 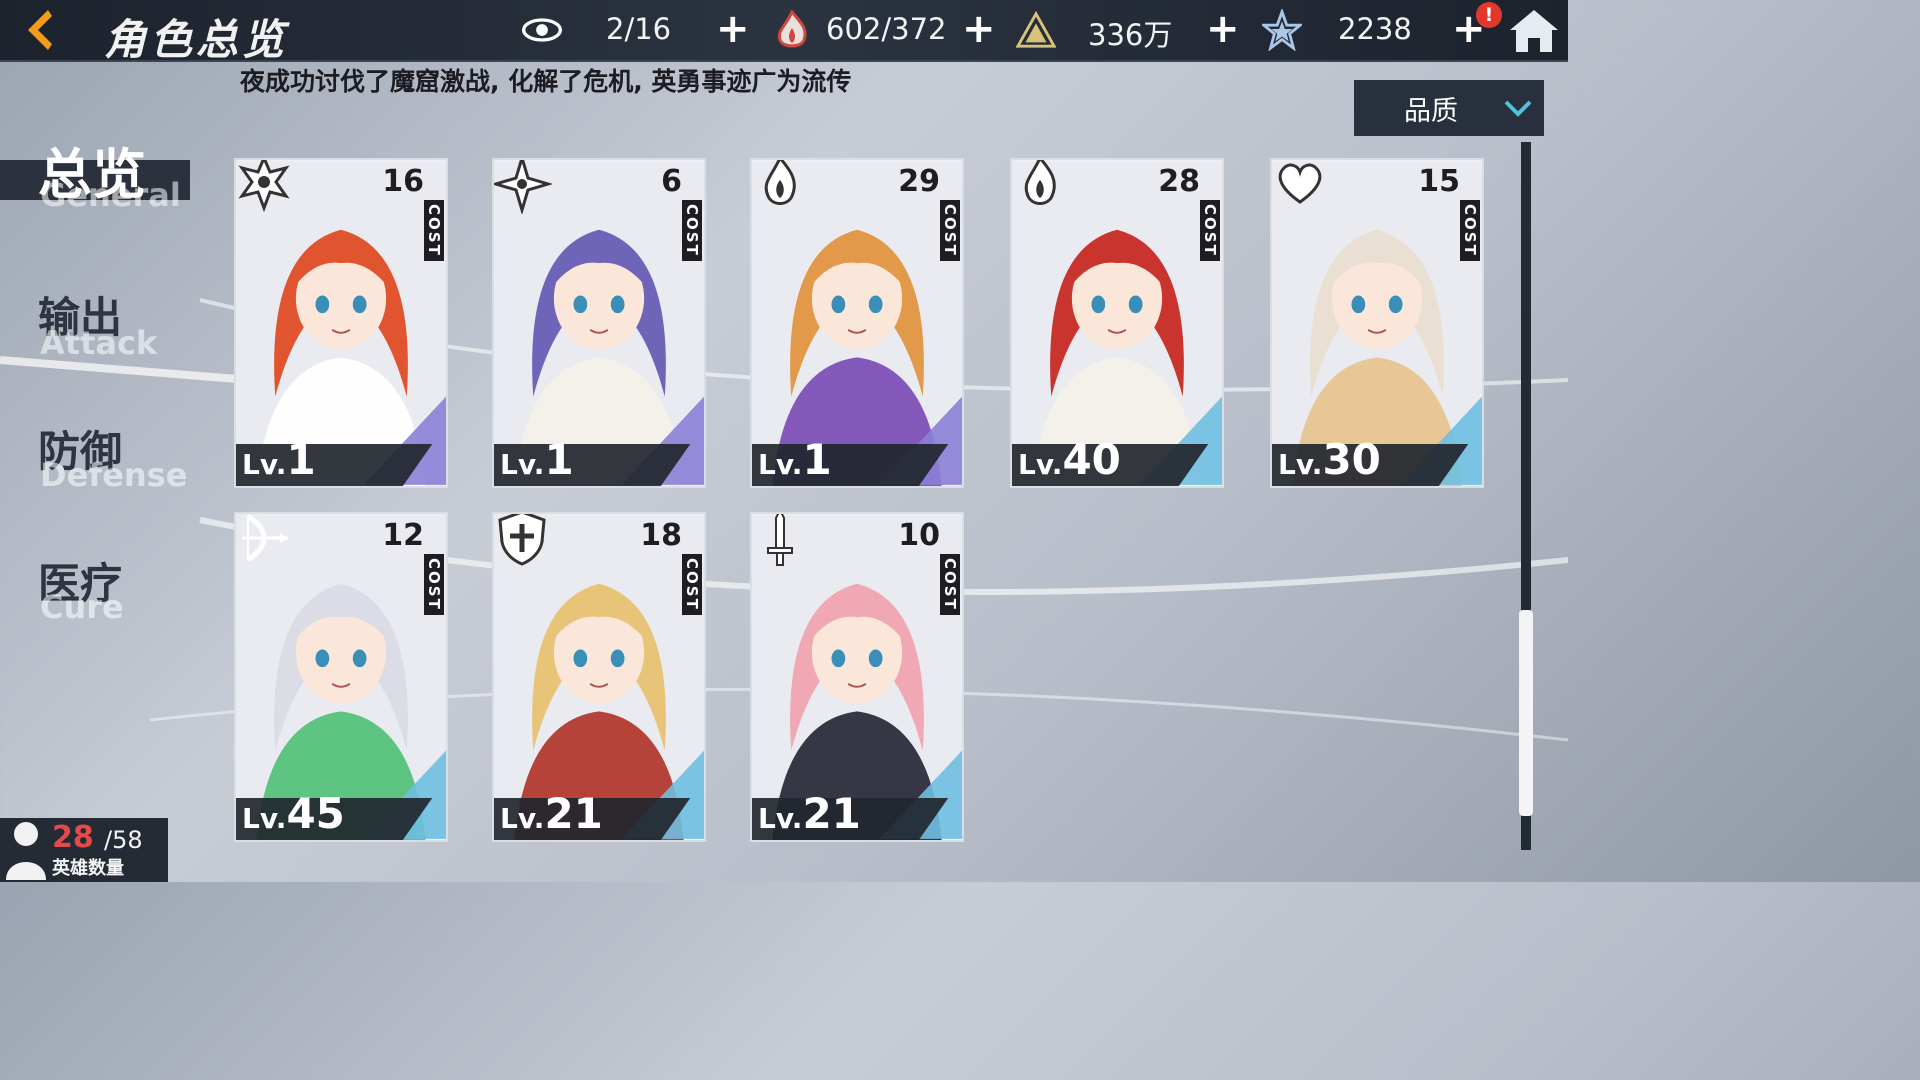 What do you see at coordinates (315, 813) in the screenshot?
I see `level-value: 45` at bounding box center [315, 813].